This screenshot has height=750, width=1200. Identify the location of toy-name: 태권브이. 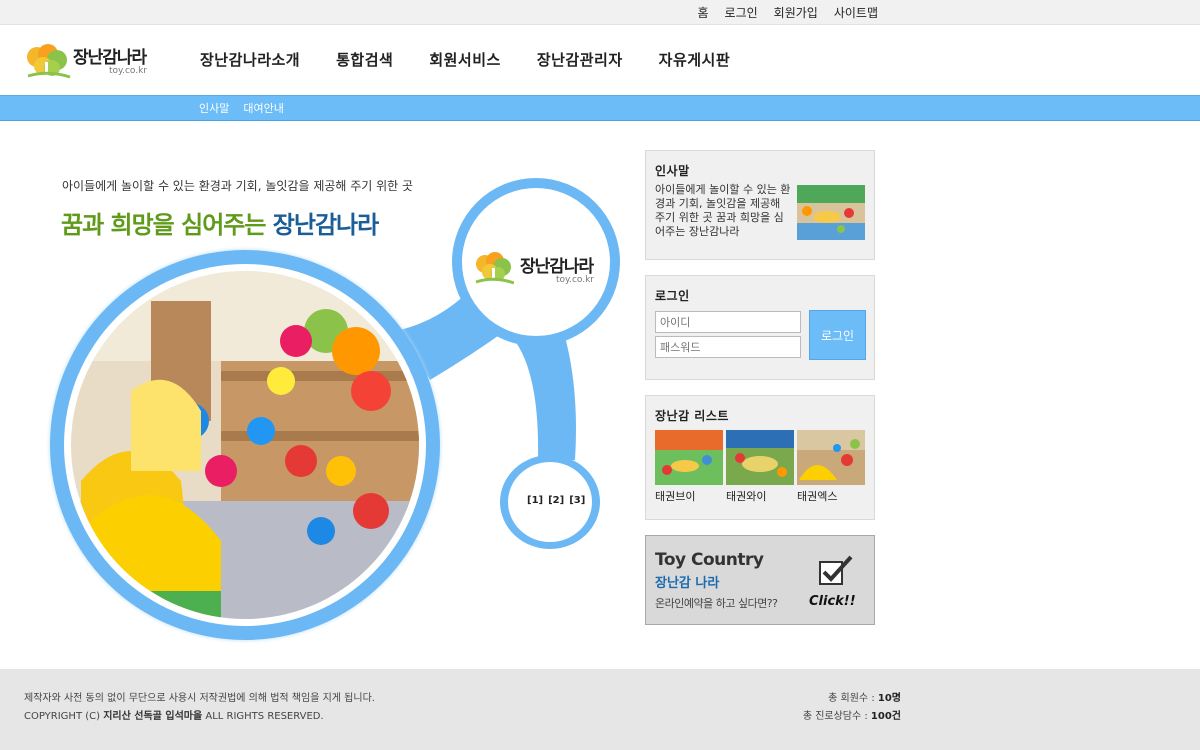
(675, 496).